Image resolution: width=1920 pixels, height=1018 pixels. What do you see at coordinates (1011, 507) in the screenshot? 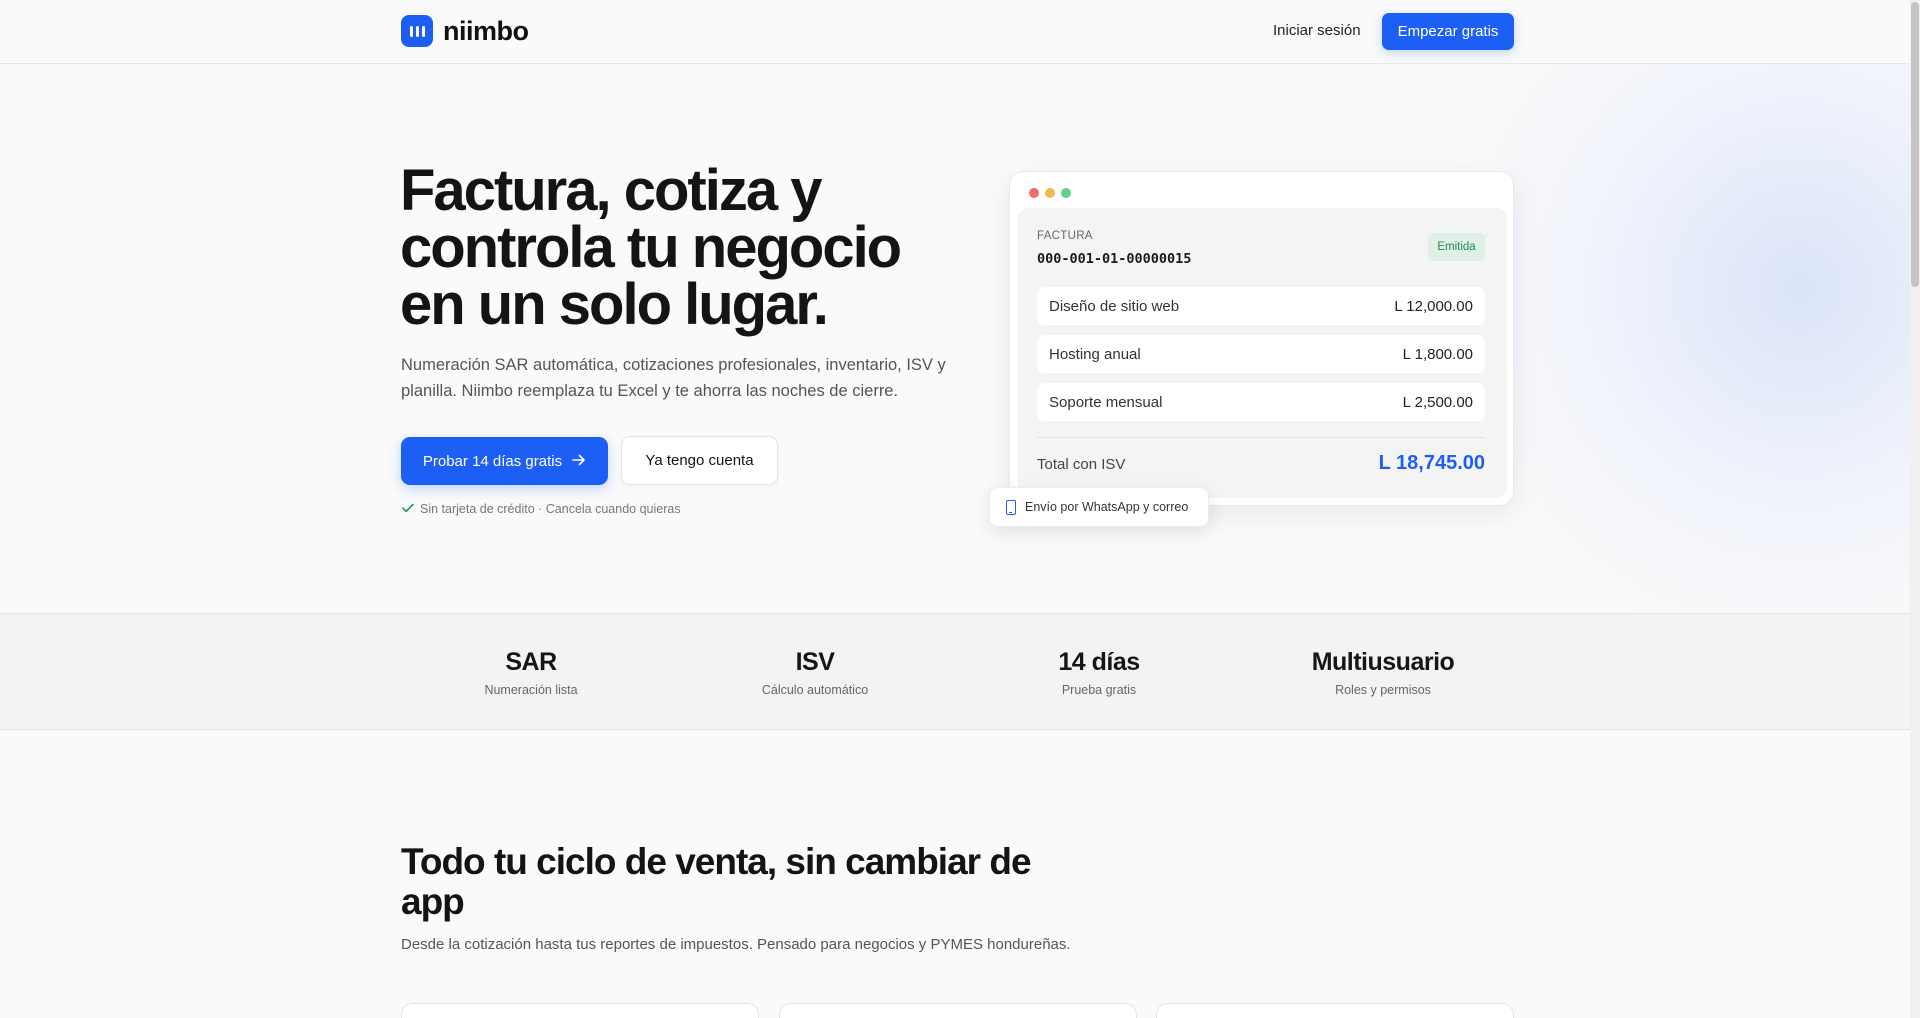
I see `phone-icon` at bounding box center [1011, 507].